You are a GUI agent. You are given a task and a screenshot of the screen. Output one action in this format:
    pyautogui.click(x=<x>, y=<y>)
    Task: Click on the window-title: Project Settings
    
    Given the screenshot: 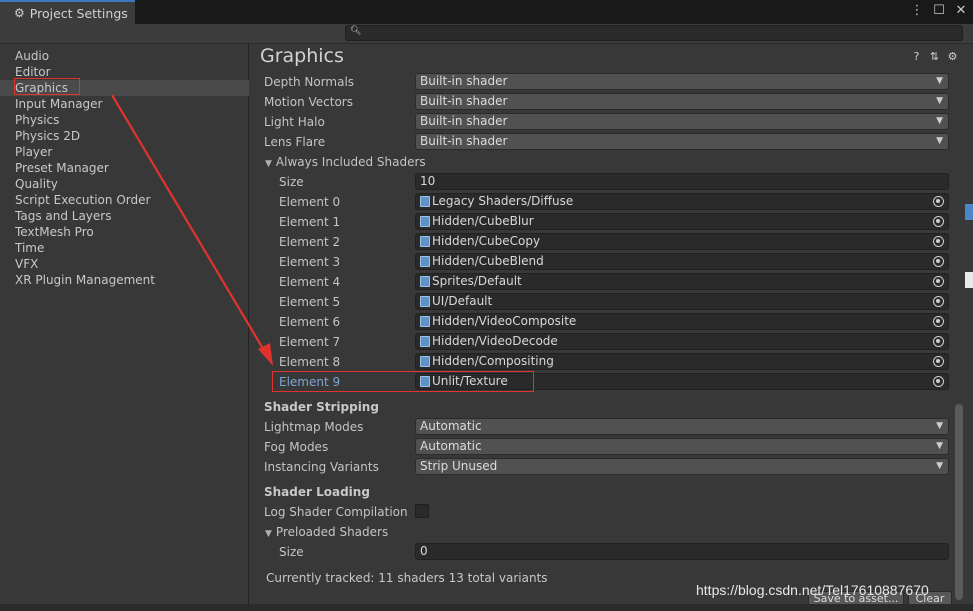 What is the action you would take?
    pyautogui.click(x=78, y=13)
    